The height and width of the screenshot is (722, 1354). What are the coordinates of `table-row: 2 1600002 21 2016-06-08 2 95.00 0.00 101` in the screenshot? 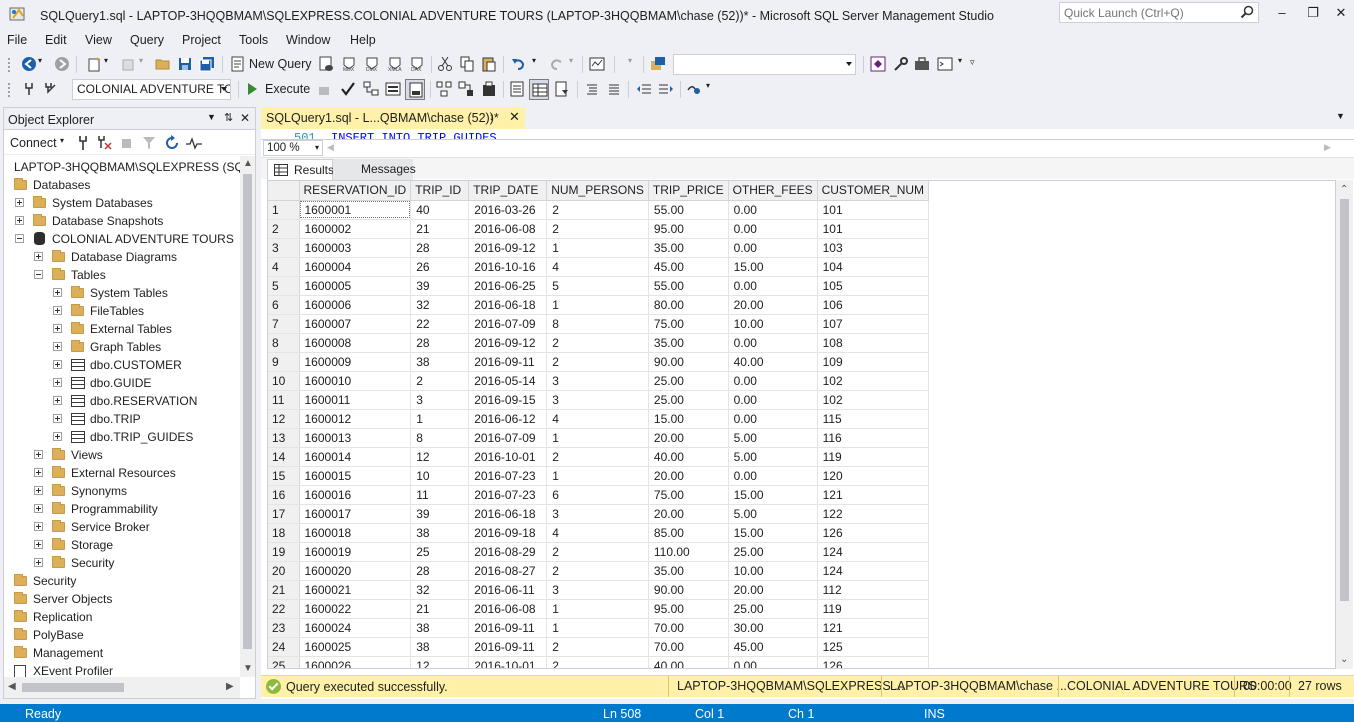 It's located at (599, 229).